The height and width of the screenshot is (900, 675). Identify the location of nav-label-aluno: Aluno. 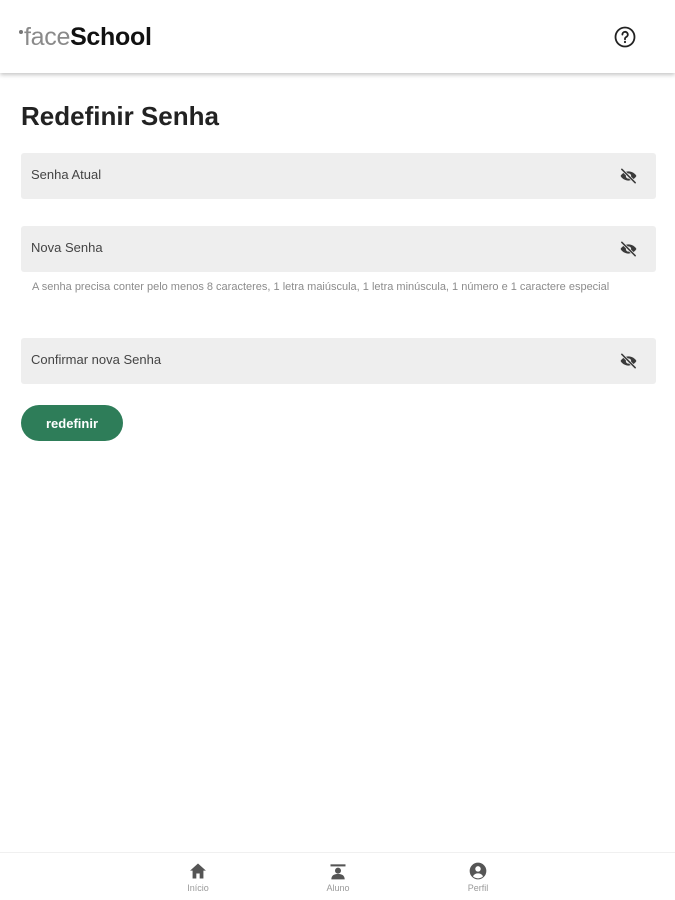
(338, 888).